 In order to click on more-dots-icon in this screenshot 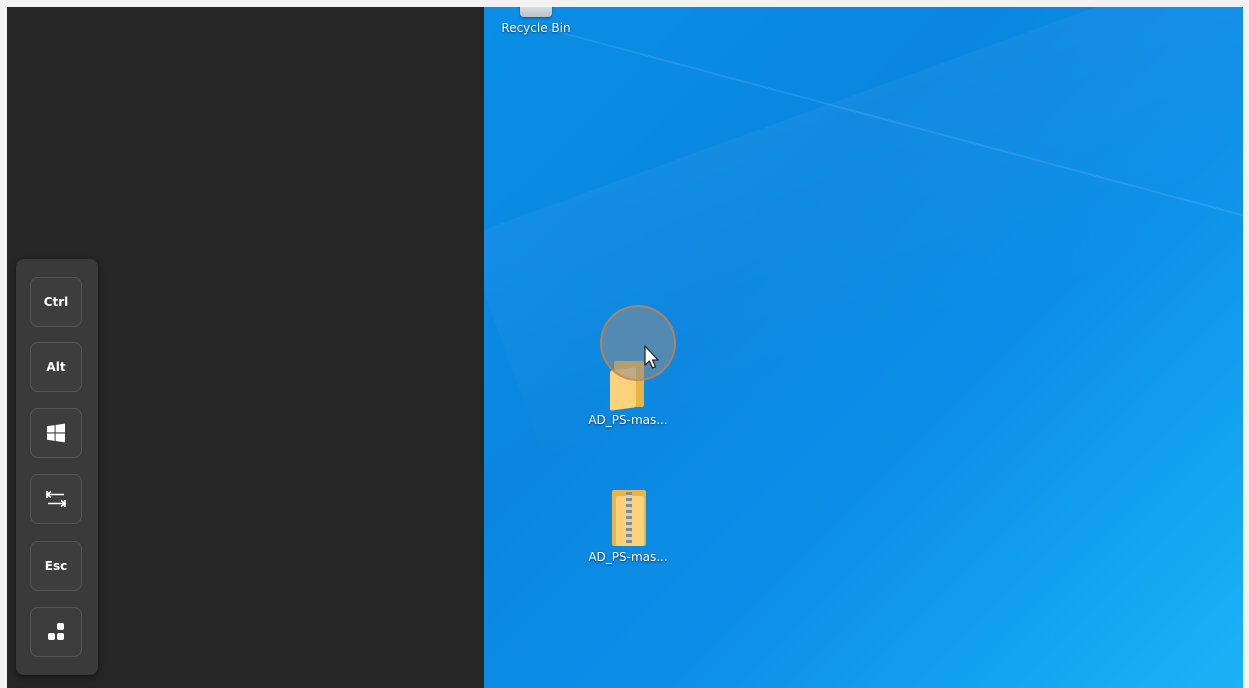, I will do `click(56, 631)`.